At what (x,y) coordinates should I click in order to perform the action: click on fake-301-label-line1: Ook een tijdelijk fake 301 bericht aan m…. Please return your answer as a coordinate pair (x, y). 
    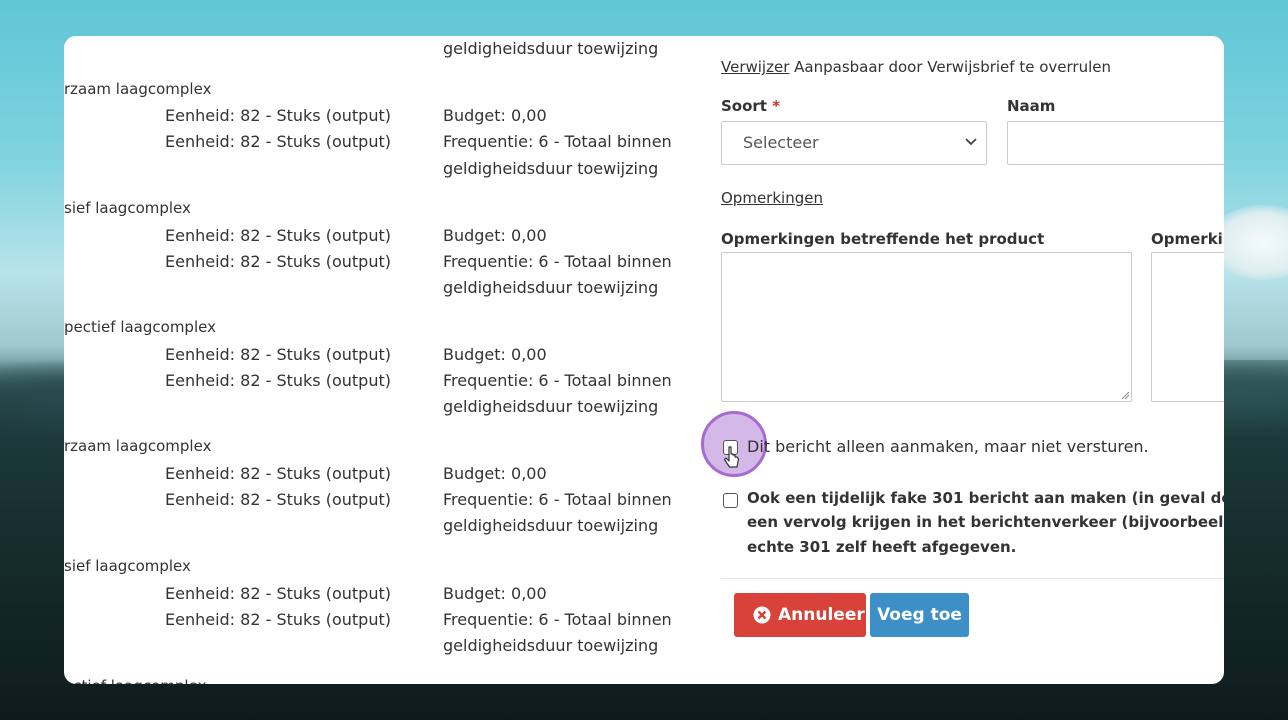
    Looking at the image, I should click on (985, 498).